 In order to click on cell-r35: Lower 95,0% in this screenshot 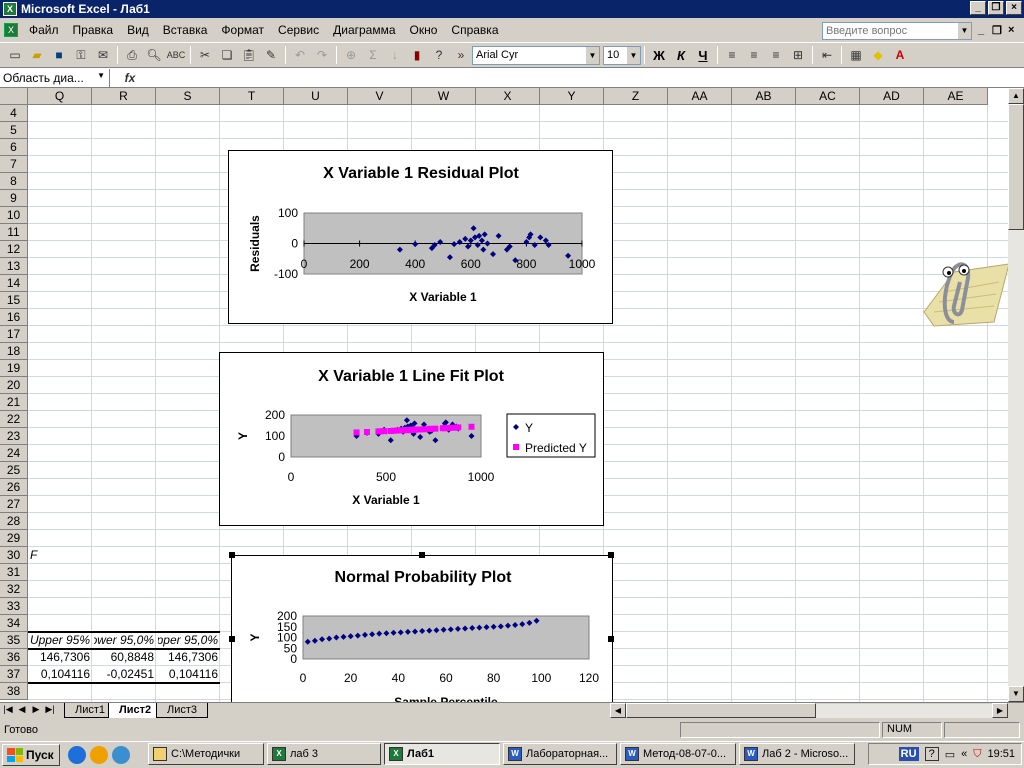, I will do `click(124, 640)`.